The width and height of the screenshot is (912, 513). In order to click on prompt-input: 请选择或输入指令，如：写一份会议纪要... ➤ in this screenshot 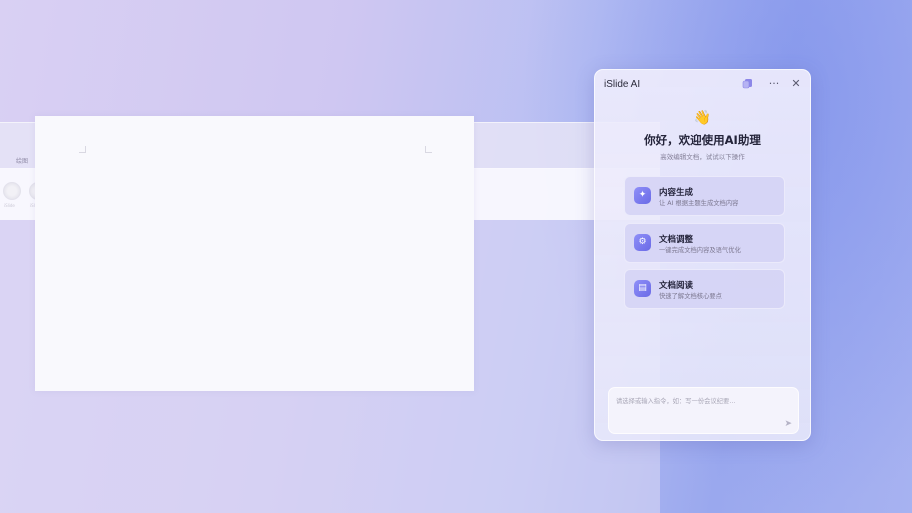, I will do `click(703, 410)`.